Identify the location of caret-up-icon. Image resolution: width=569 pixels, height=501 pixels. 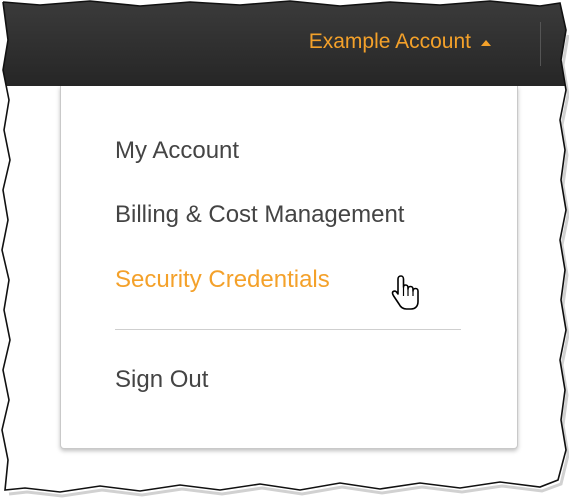
(486, 43).